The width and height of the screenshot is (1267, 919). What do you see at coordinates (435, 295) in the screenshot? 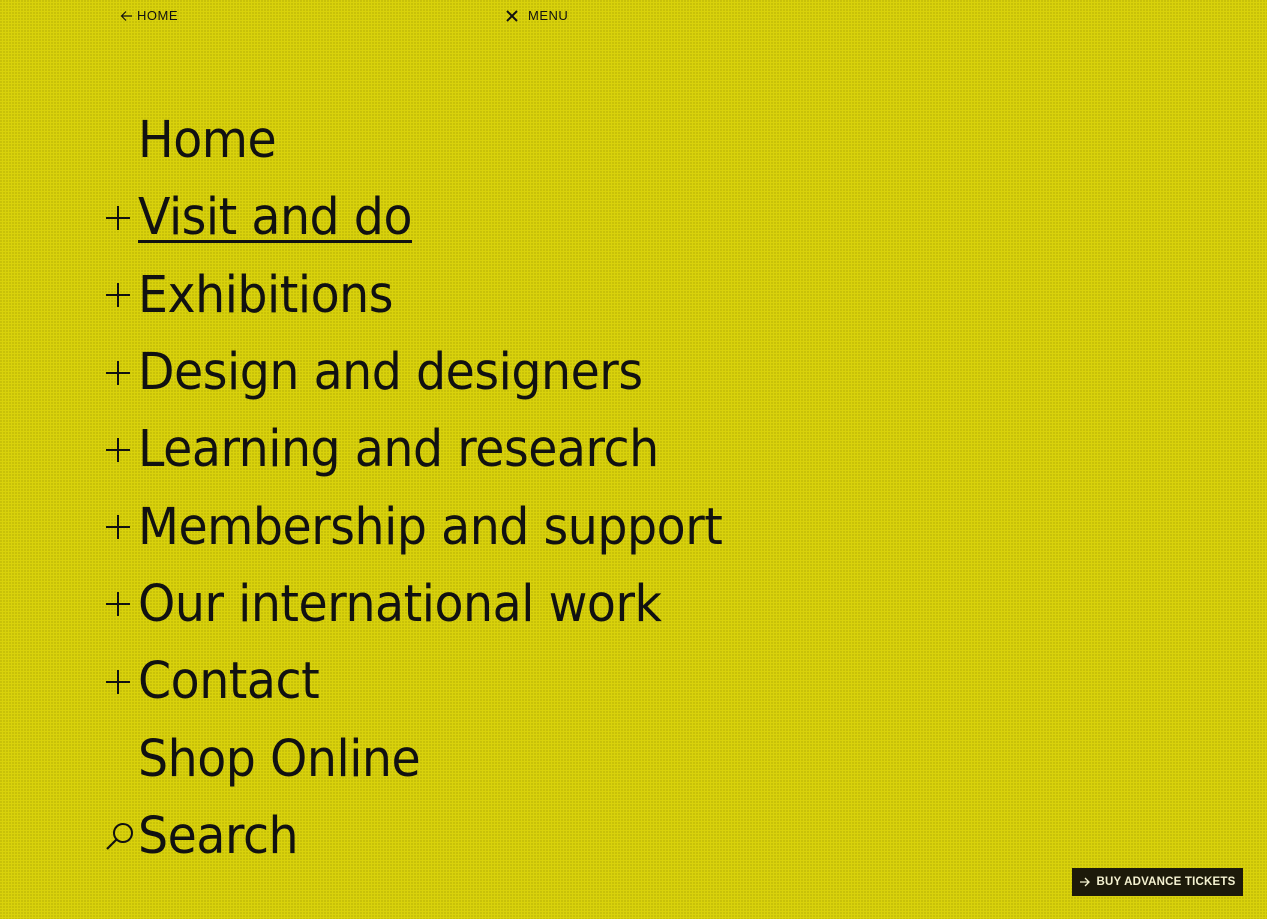
I see `nav-item-exhibitions: Exhibitions` at bounding box center [435, 295].